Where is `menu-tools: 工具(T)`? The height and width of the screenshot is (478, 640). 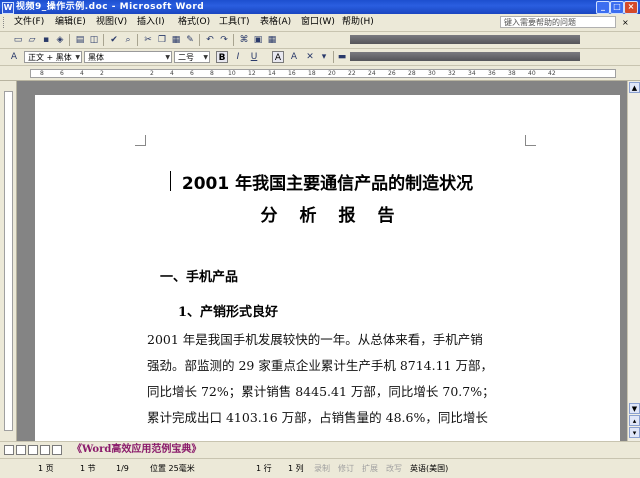
menu-tools: 工具(T) is located at coordinates (234, 22).